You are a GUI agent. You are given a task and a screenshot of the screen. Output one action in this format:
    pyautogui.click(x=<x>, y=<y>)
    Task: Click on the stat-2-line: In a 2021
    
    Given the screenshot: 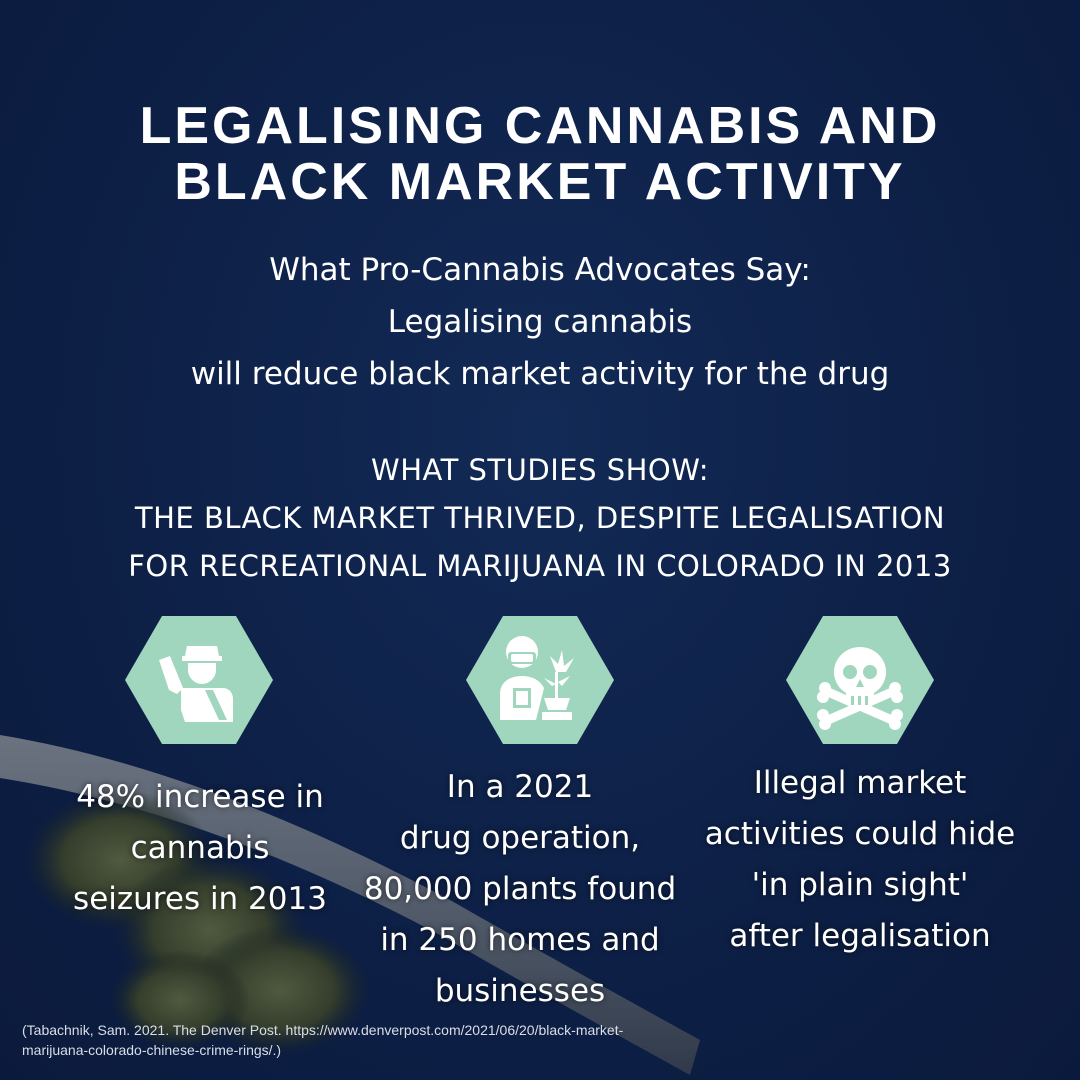 What is the action you would take?
    pyautogui.click(x=520, y=787)
    